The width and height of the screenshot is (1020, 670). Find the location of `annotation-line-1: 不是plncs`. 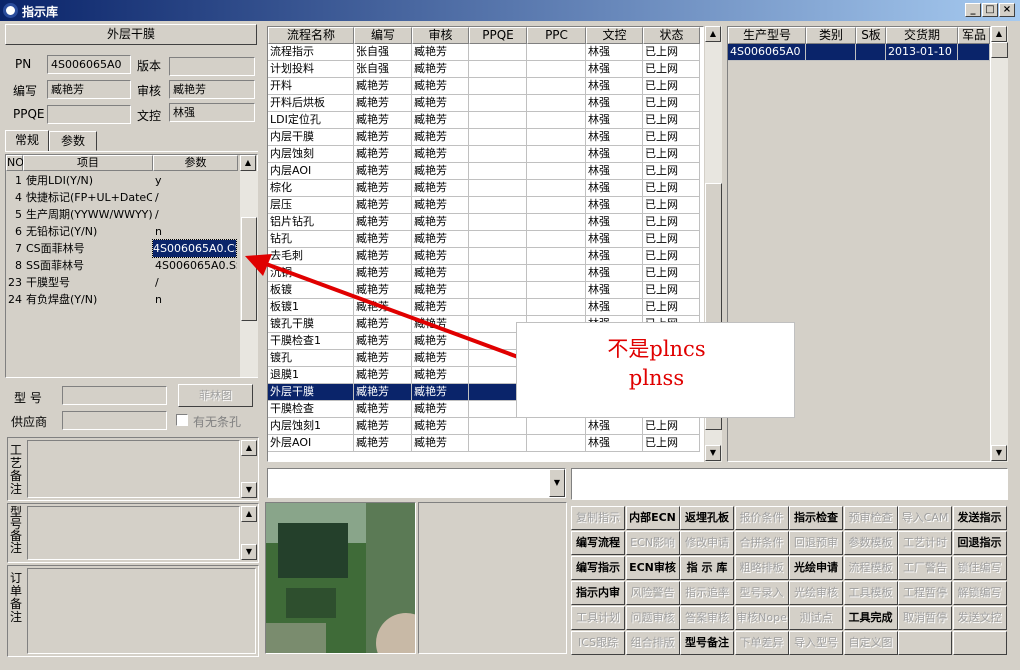

annotation-line-1: 不是plncs is located at coordinates (656, 349).